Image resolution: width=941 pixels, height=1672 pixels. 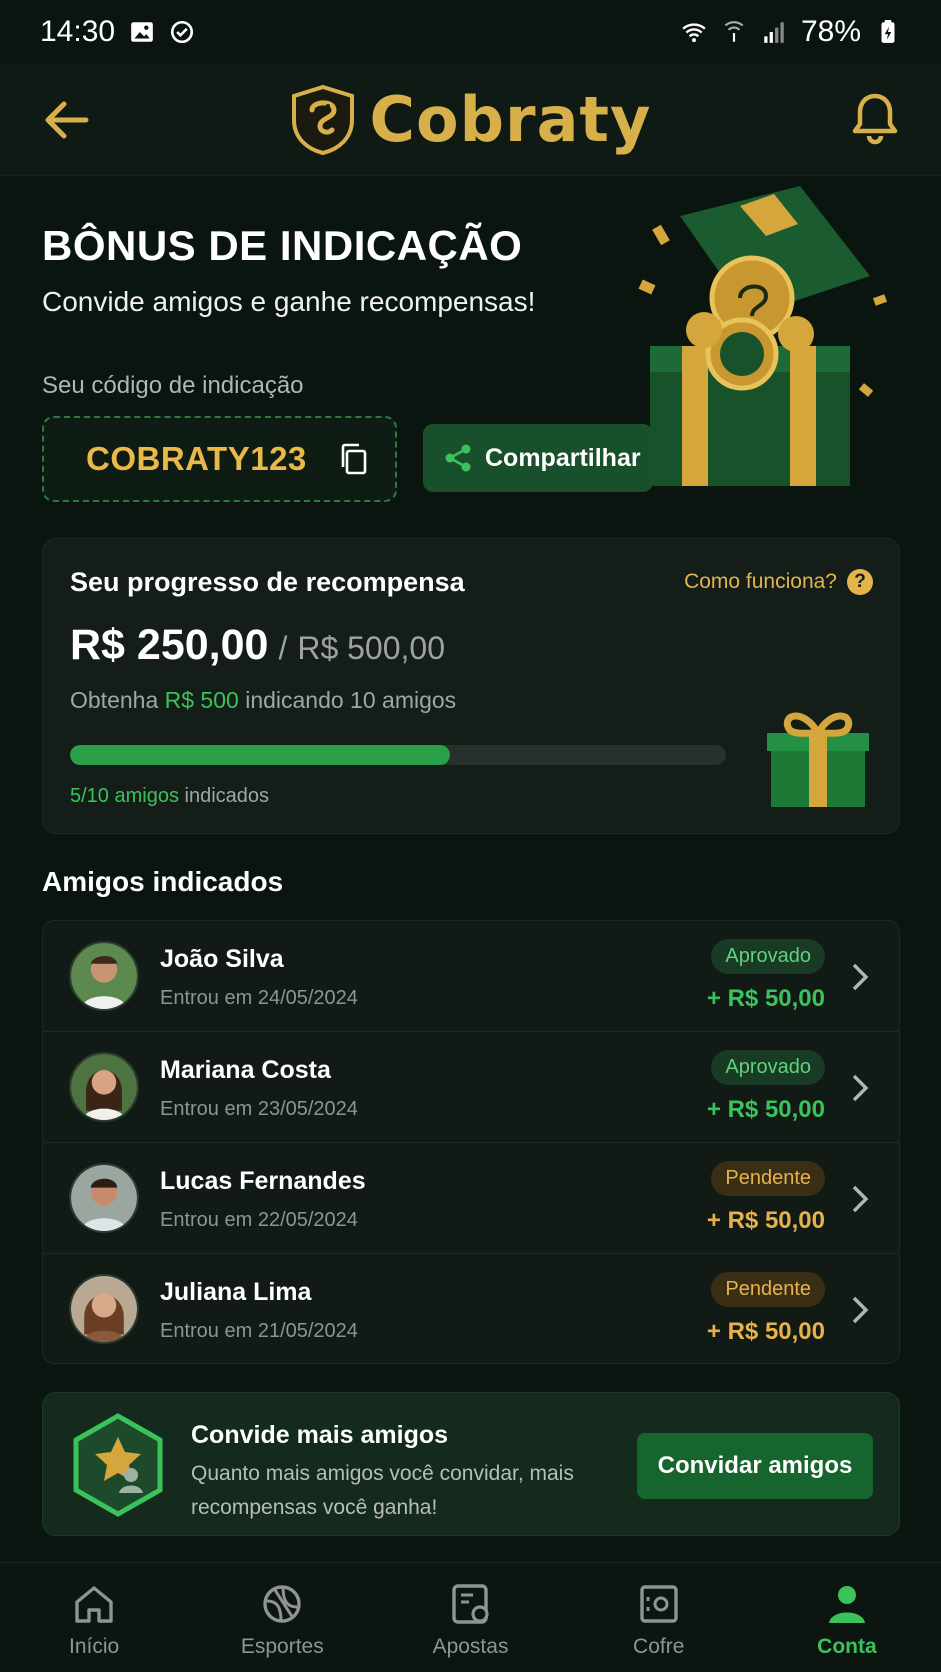 What do you see at coordinates (760, 581) in the screenshot?
I see `how-it-works-label: Como funciona?` at bounding box center [760, 581].